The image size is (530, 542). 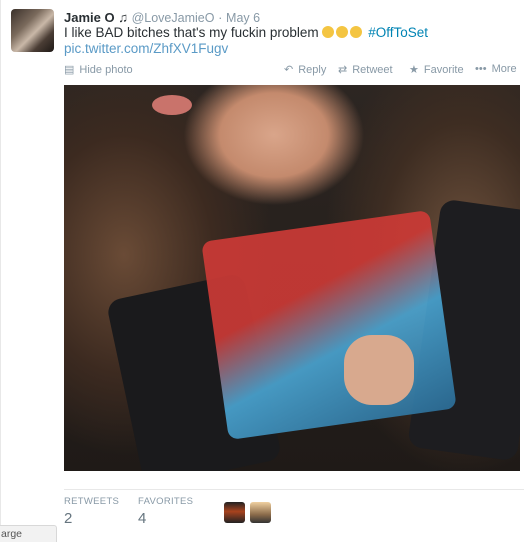 I want to click on retweets-stat: RETWEETS 2, so click(x=91, y=511).